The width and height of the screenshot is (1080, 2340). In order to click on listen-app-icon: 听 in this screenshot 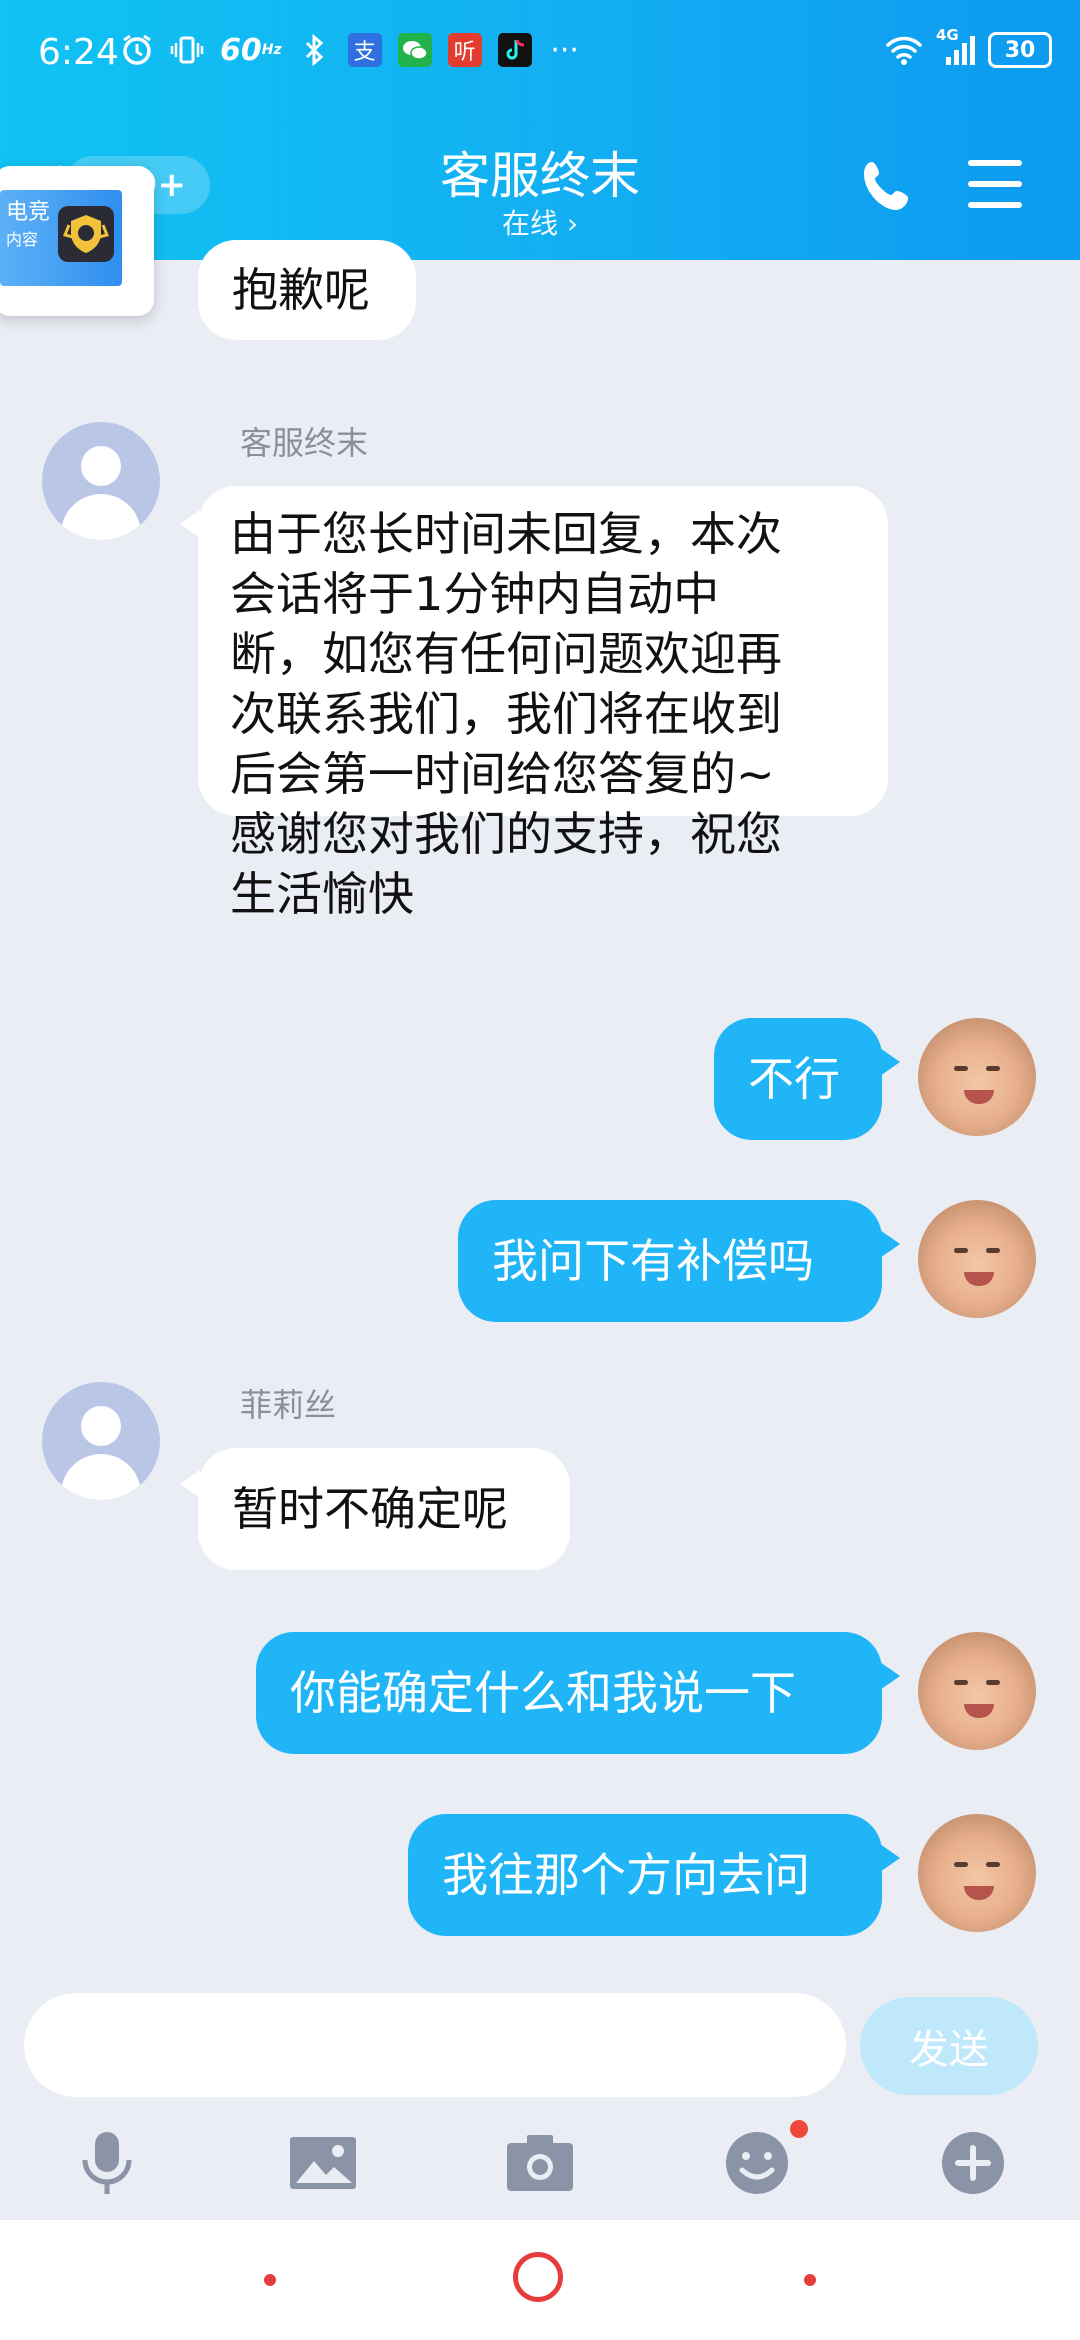, I will do `click(464, 50)`.